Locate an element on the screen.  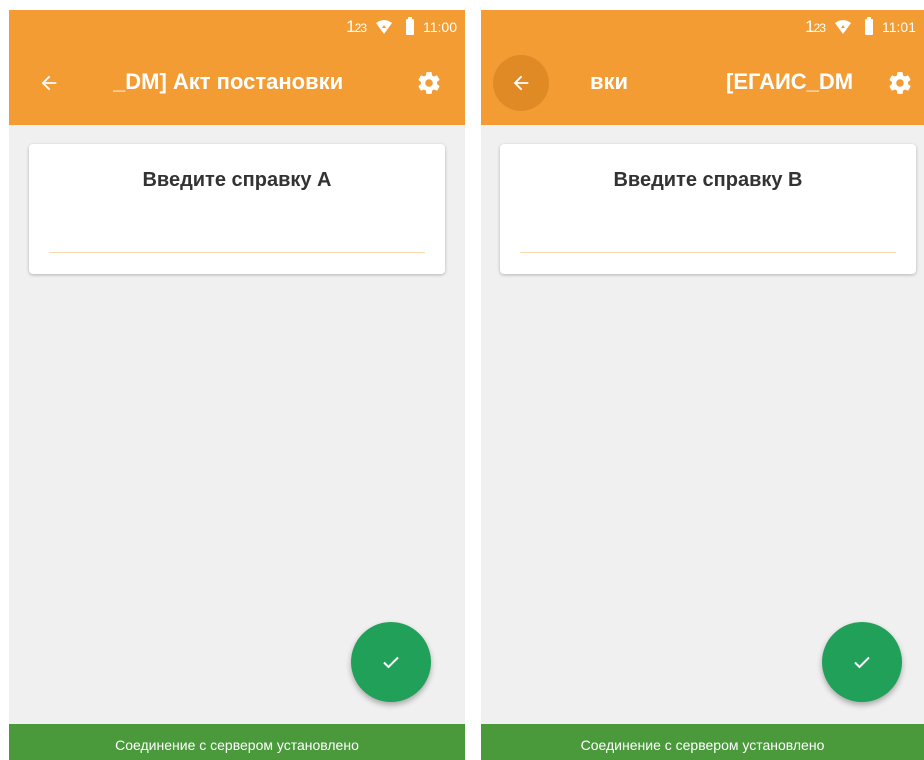
app-toolbar: _DM] Акт постановки is located at coordinates (237, 84).